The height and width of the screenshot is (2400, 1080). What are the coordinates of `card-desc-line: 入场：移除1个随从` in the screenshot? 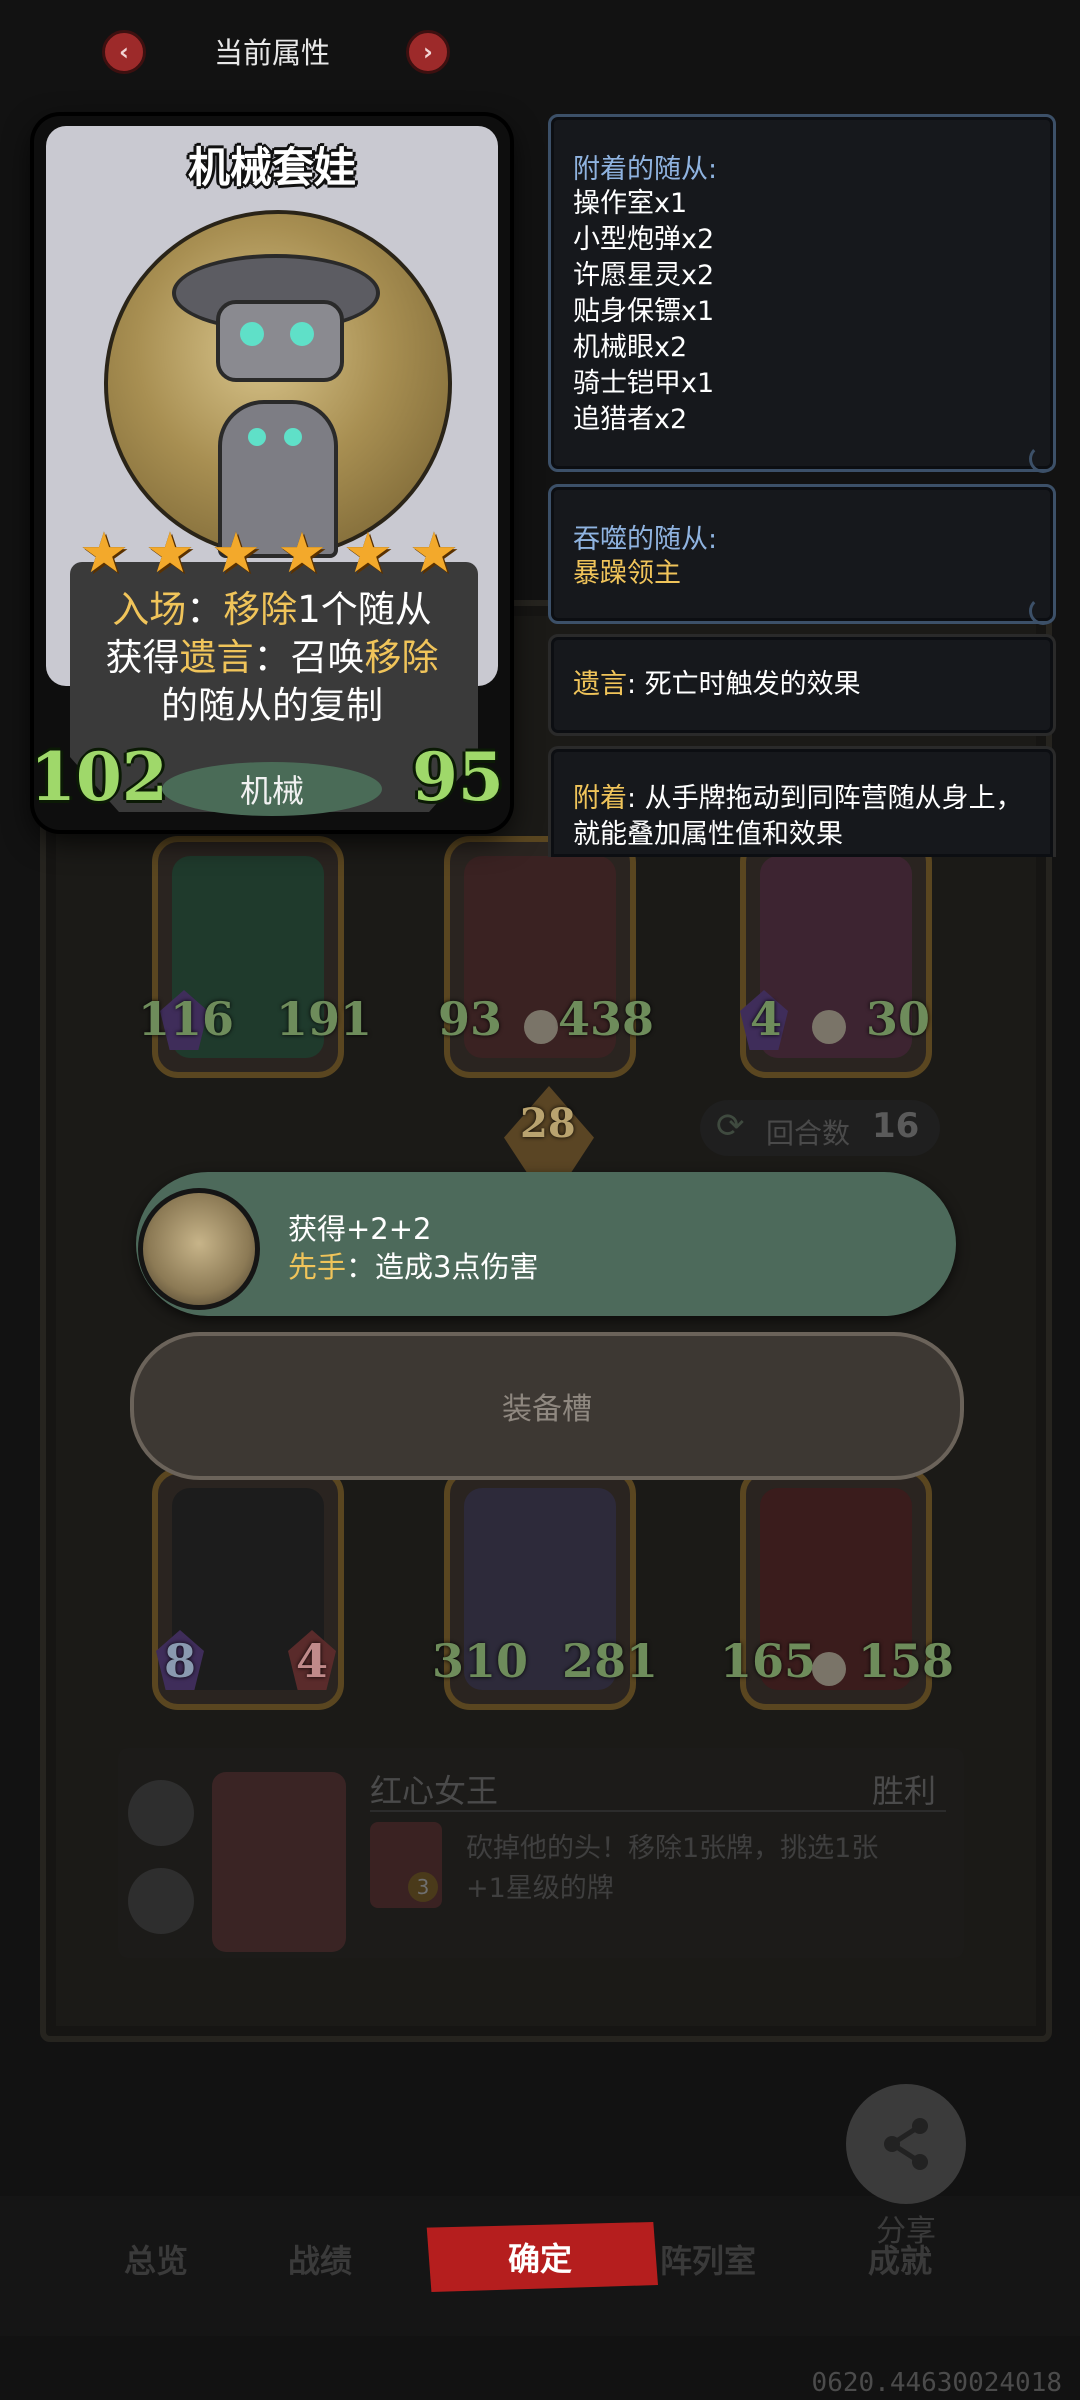 It's located at (272, 609).